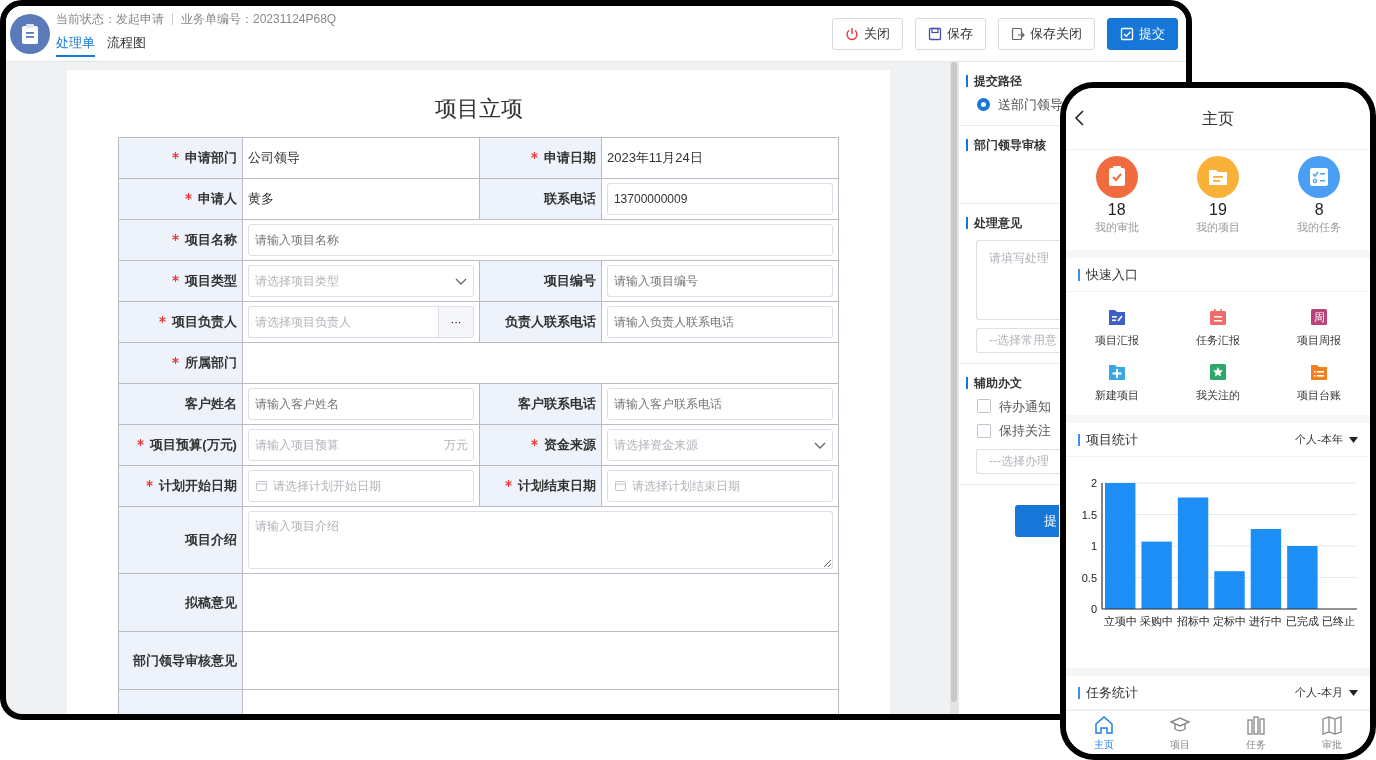 The image size is (1376, 760). I want to click on axis-category-label: 已终止, so click(1339, 621).